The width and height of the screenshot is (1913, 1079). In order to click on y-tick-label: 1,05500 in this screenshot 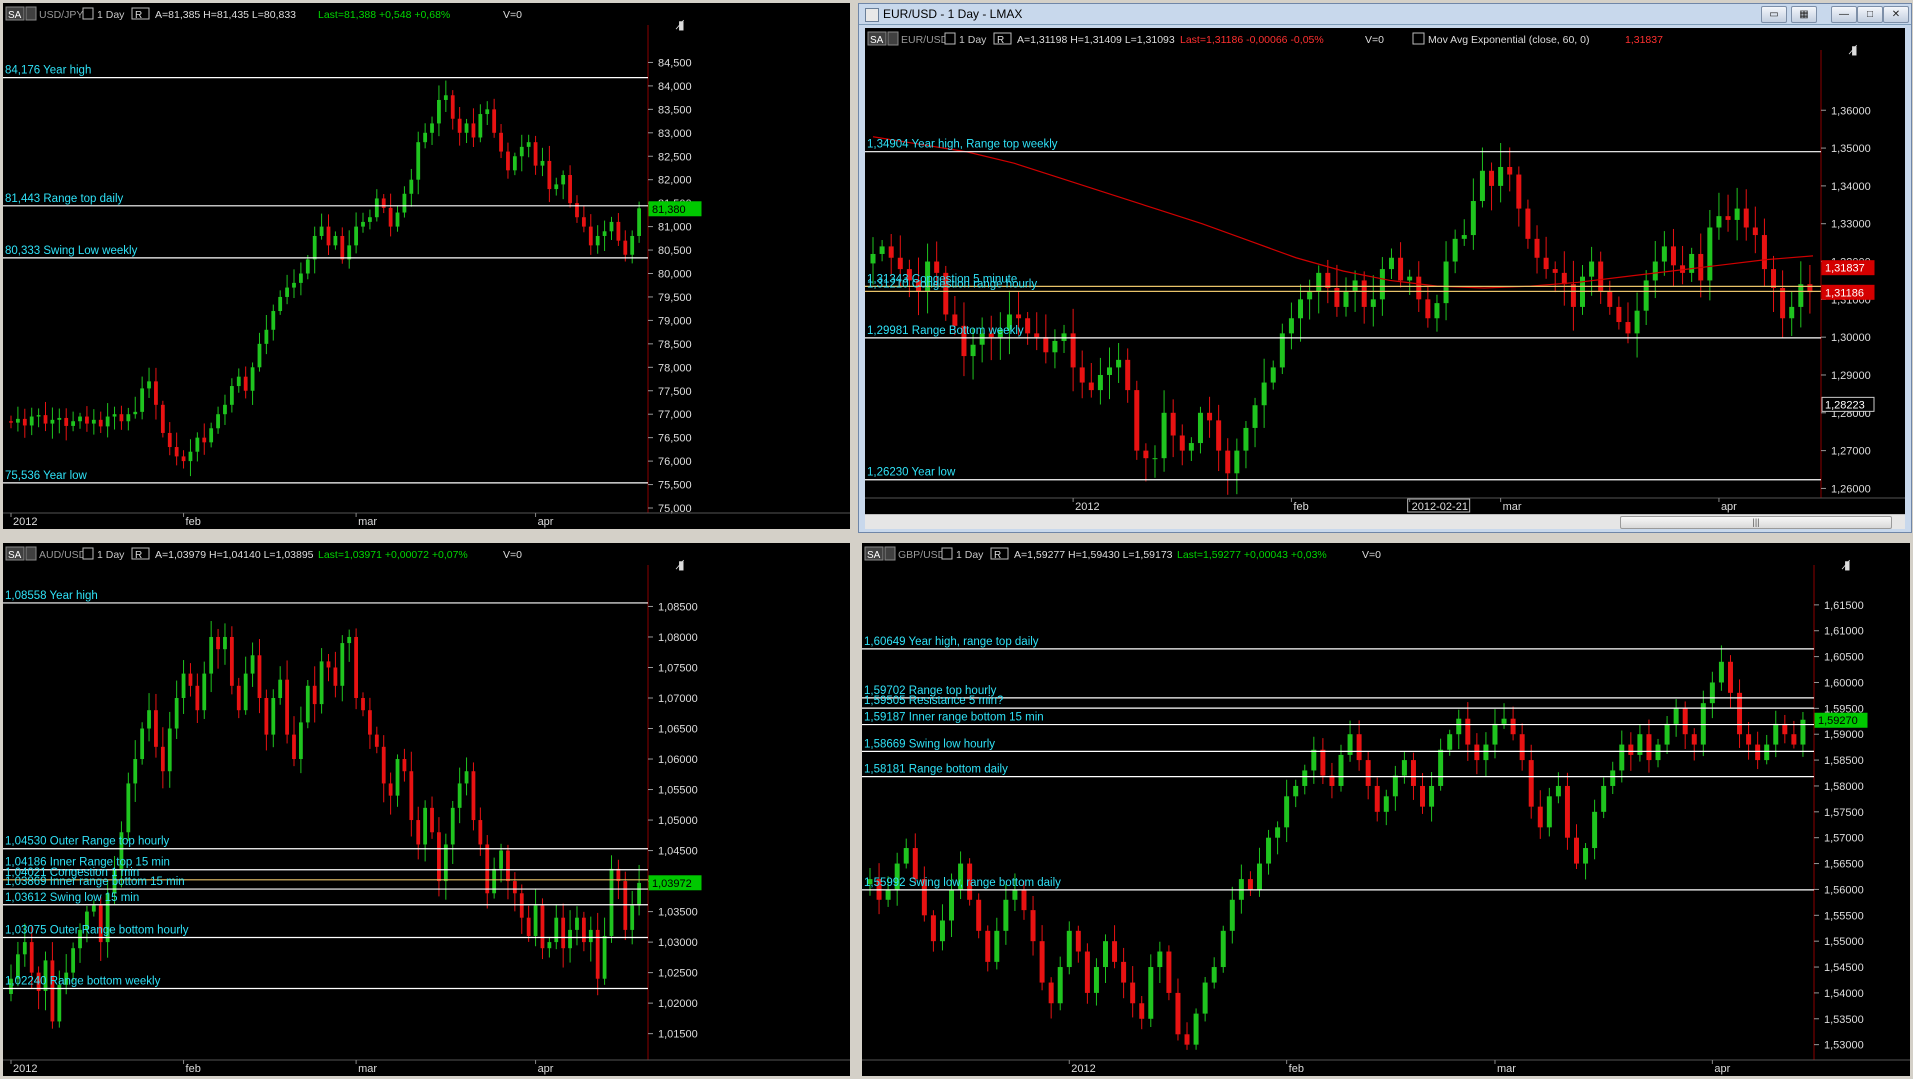, I will do `click(678, 791)`.